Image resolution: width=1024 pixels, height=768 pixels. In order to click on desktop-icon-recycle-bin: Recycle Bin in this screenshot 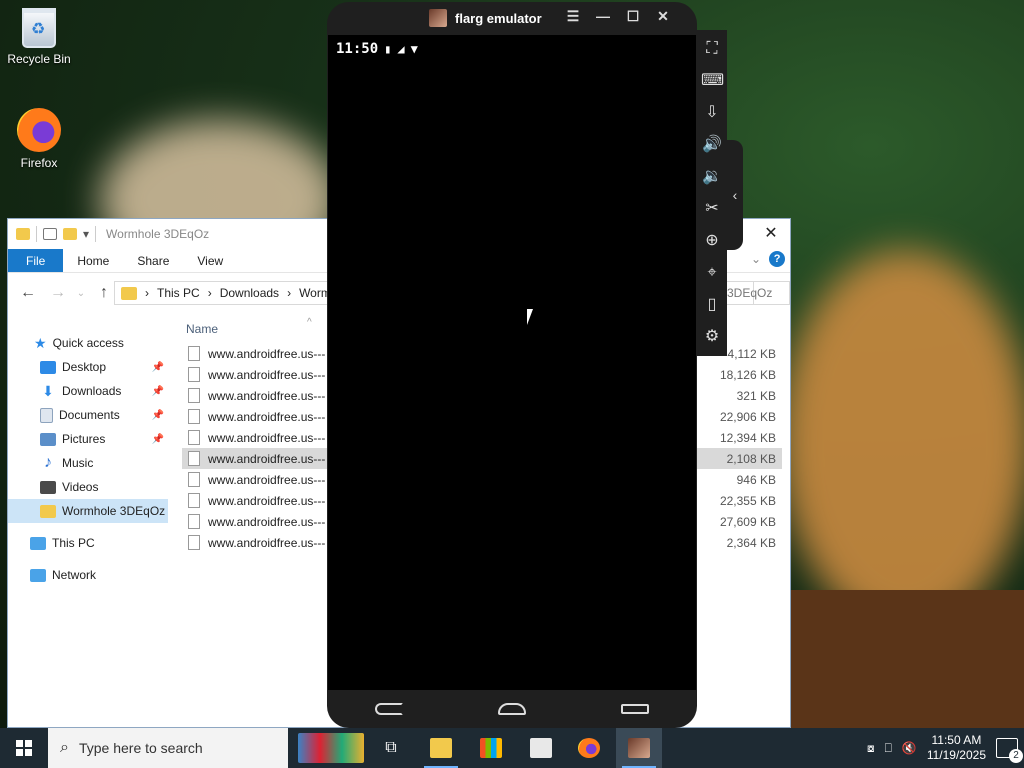, I will do `click(39, 37)`.